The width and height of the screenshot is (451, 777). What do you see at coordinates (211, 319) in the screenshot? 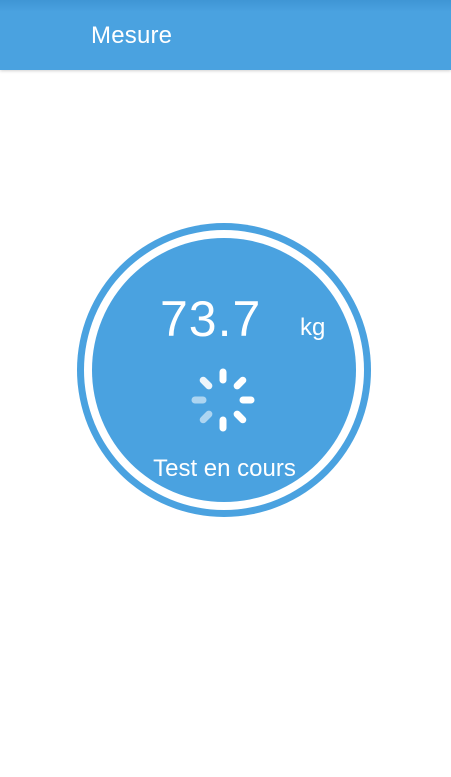
I see `weight-value: 73.7` at bounding box center [211, 319].